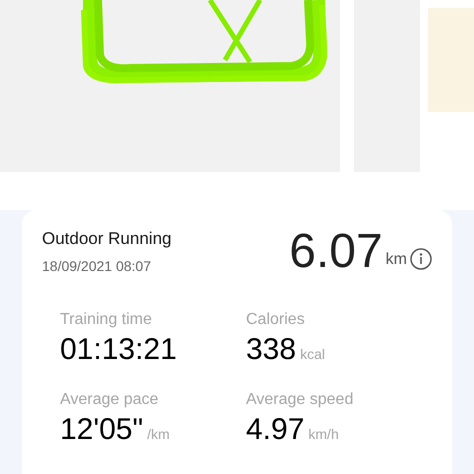  Describe the element at coordinates (276, 320) in the screenshot. I see `stat-label: Calories` at that location.